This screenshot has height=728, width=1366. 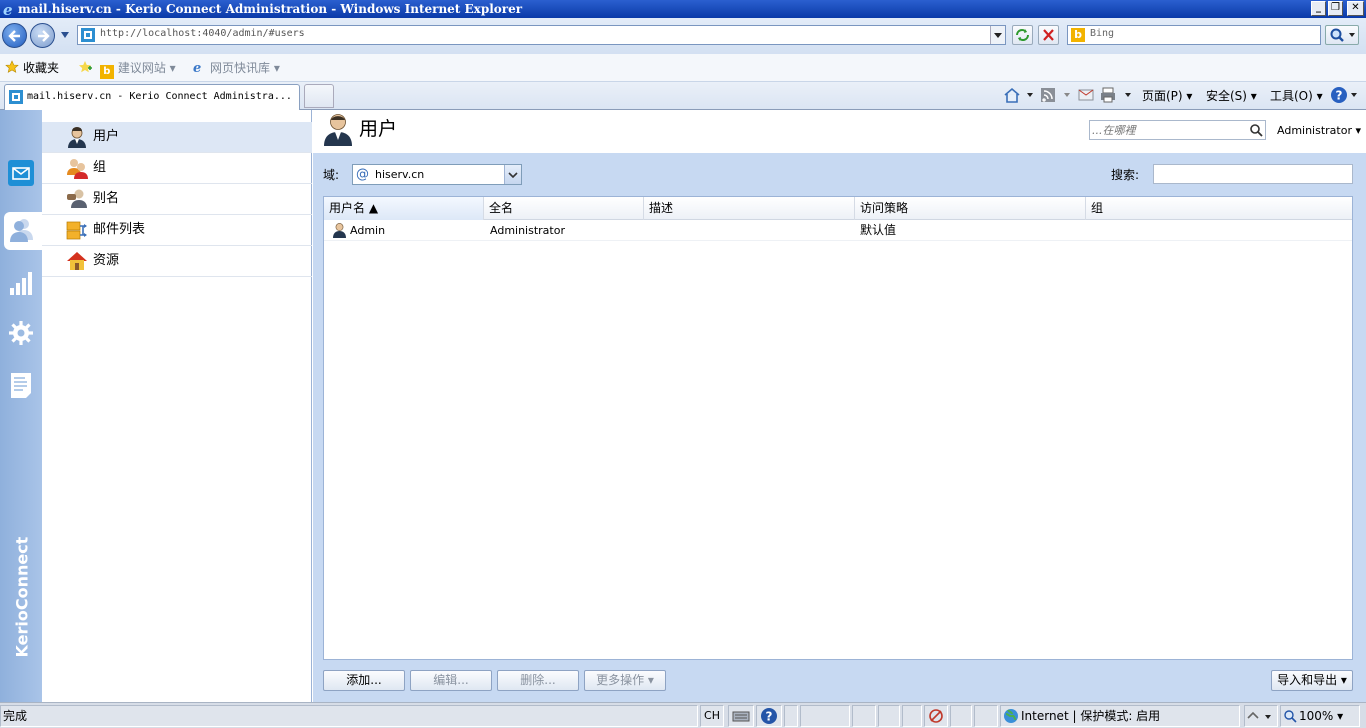 I want to click on address-bar: http://localhost:4040/admin/#users, so click(x=541, y=35).